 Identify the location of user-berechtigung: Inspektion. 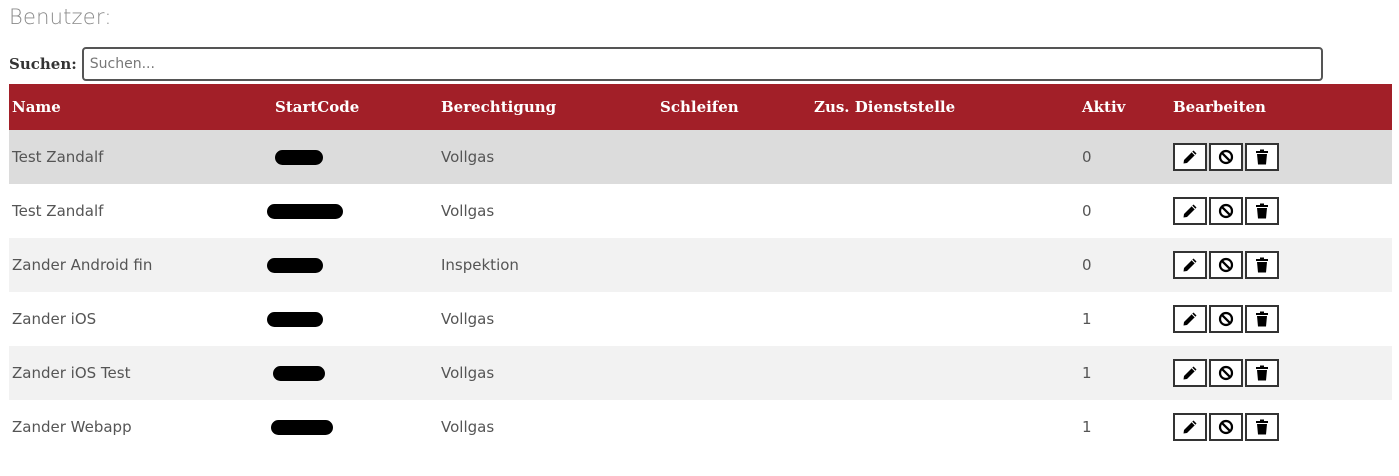
(480, 265).